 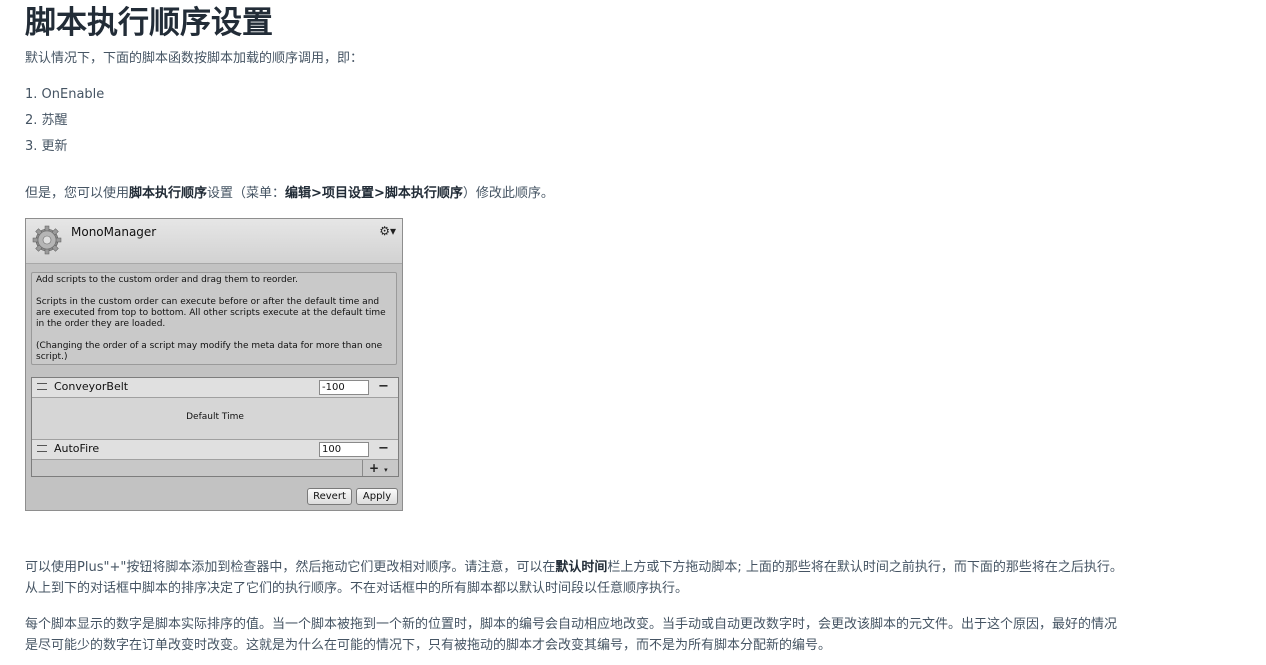 What do you see at coordinates (47, 240) in the screenshot?
I see `gear-icon` at bounding box center [47, 240].